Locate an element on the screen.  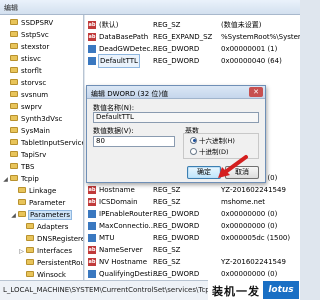
tree-item: SSDPSRV is located at coordinates (27, 23).